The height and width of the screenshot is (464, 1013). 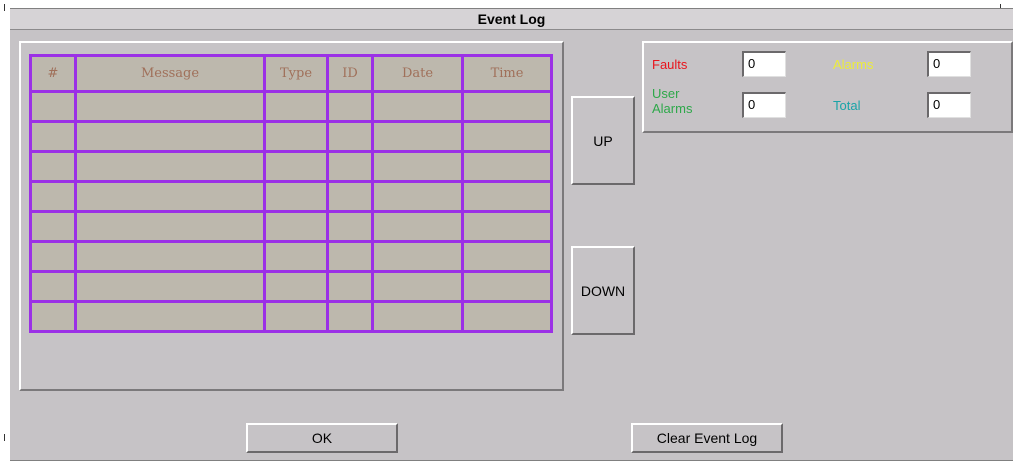 What do you see at coordinates (417, 73) in the screenshot?
I see `column-header-date: Date` at bounding box center [417, 73].